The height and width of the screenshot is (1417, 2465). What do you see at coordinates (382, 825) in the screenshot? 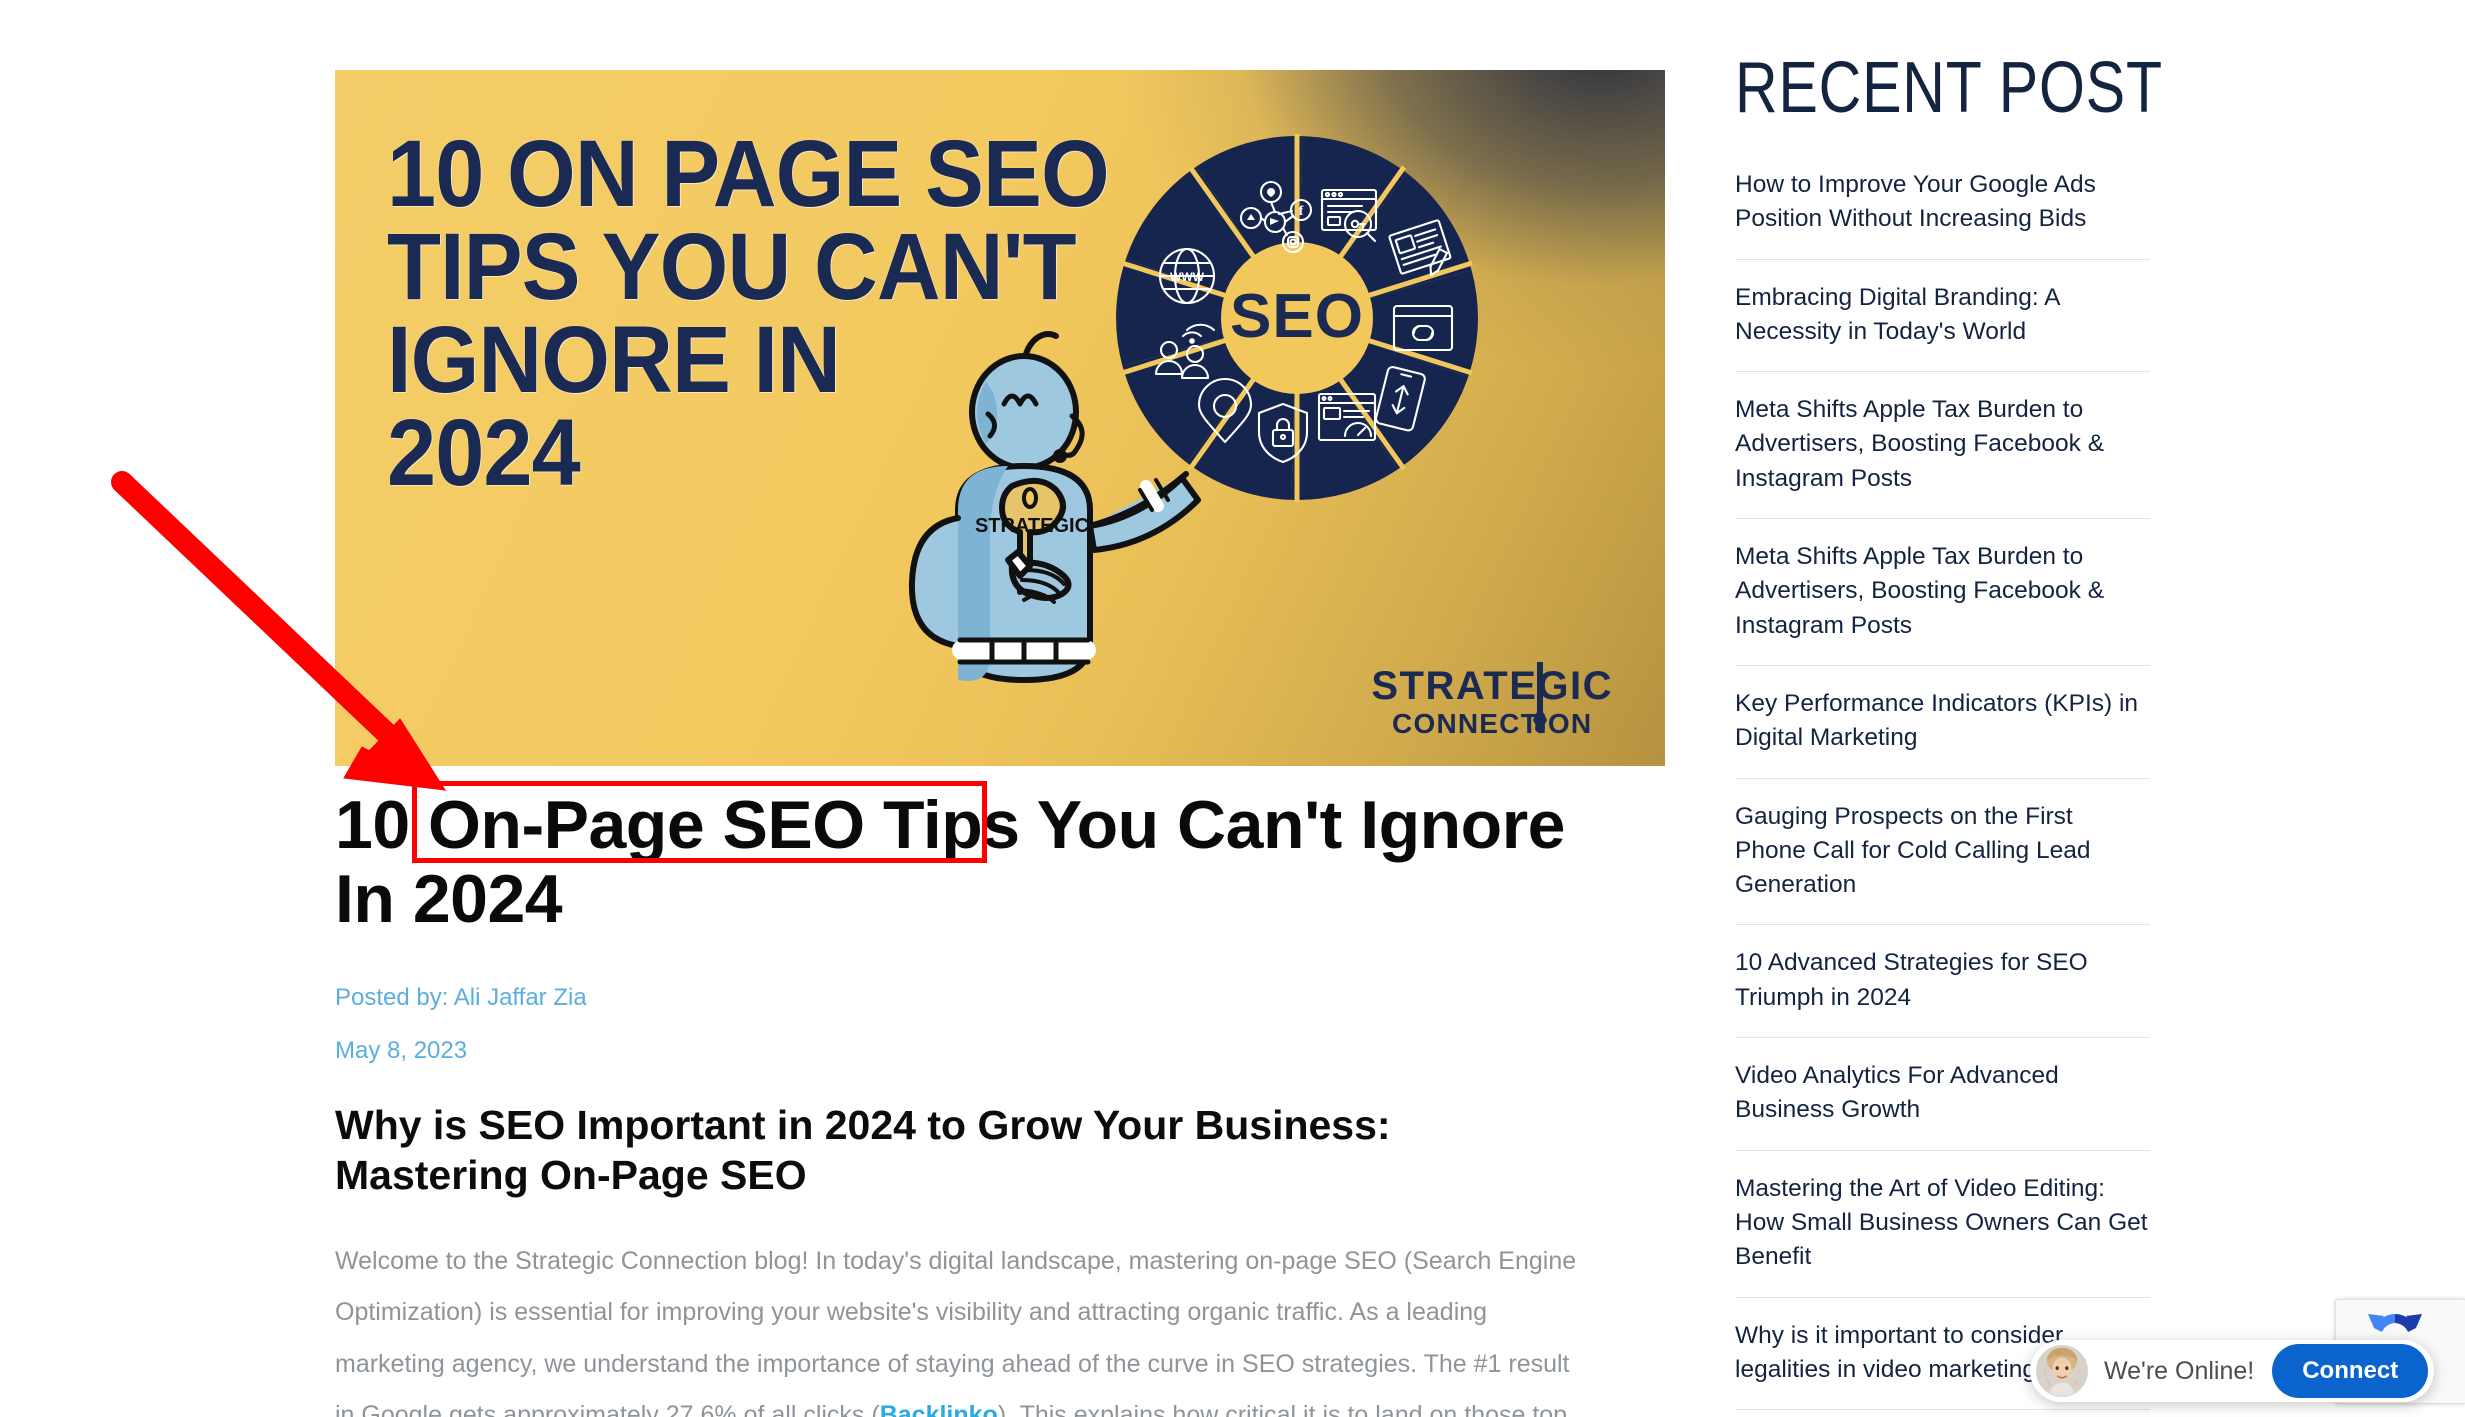
I see `post-title-part-before: 10` at bounding box center [382, 825].